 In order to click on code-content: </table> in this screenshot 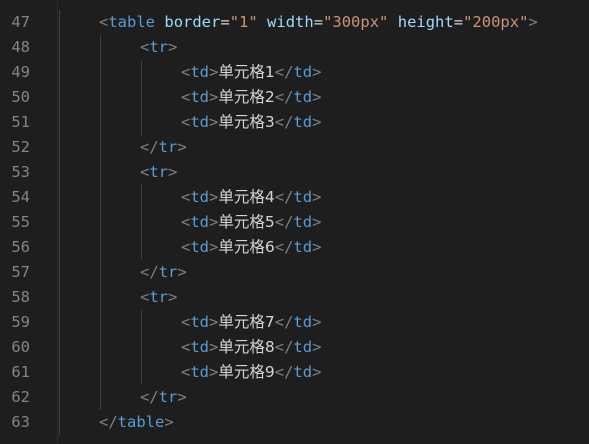, I will do `click(136, 422)`.